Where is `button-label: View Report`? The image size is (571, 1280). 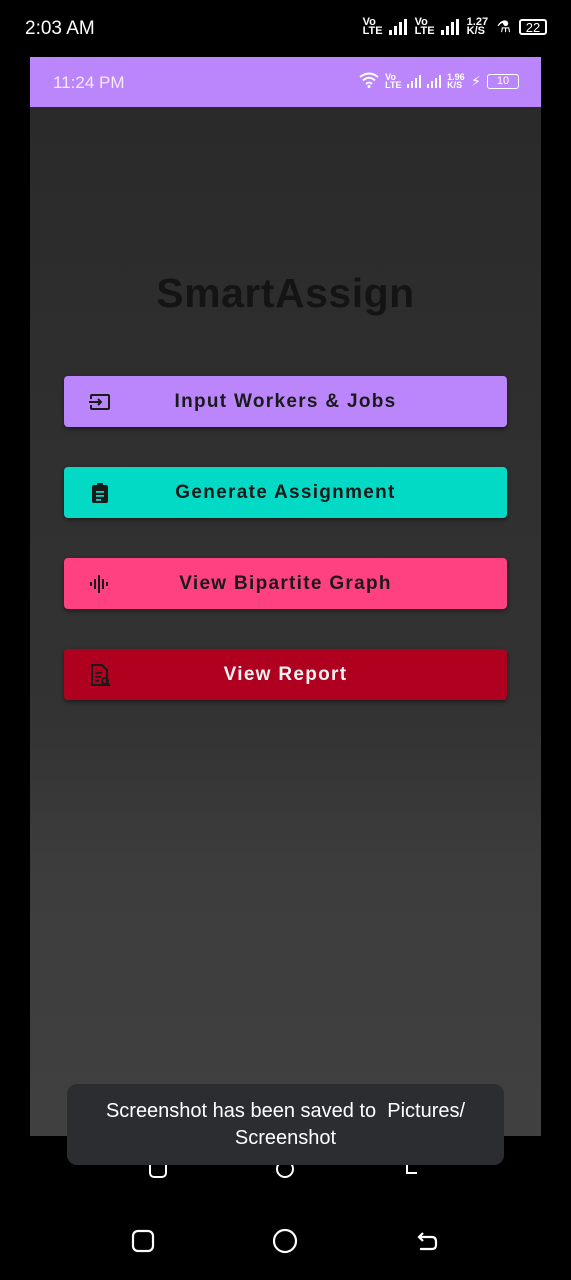 button-label: View Report is located at coordinates (285, 674).